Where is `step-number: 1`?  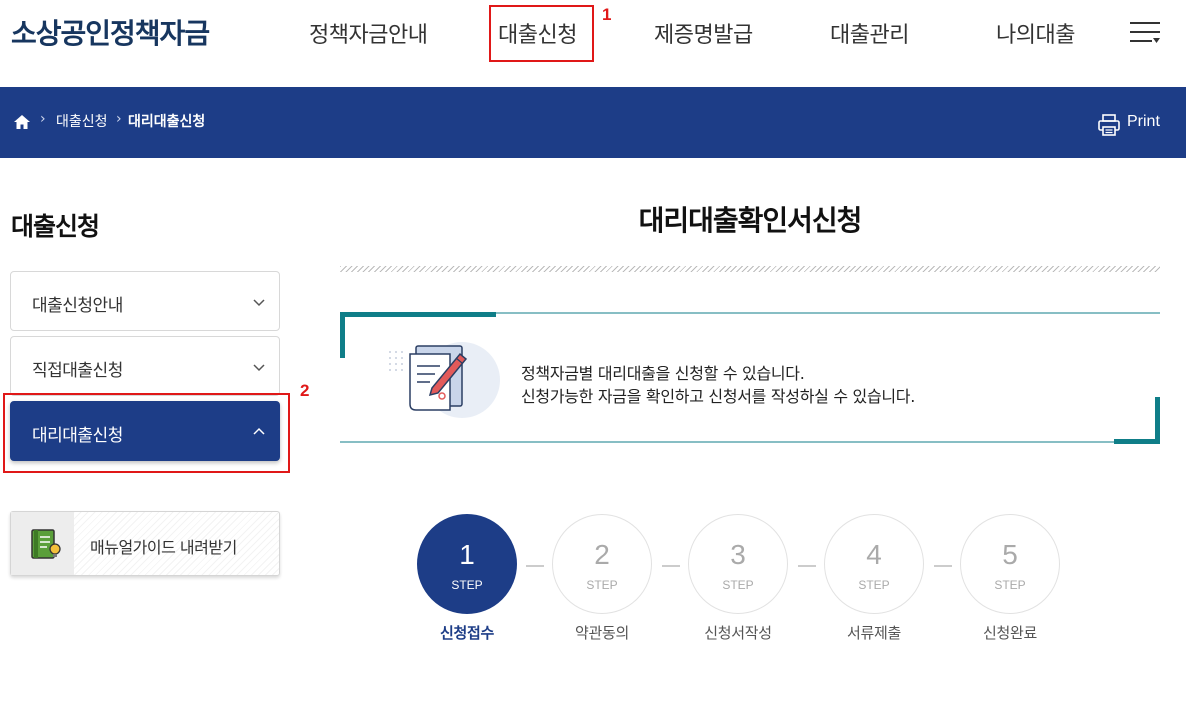 step-number: 1 is located at coordinates (467, 554).